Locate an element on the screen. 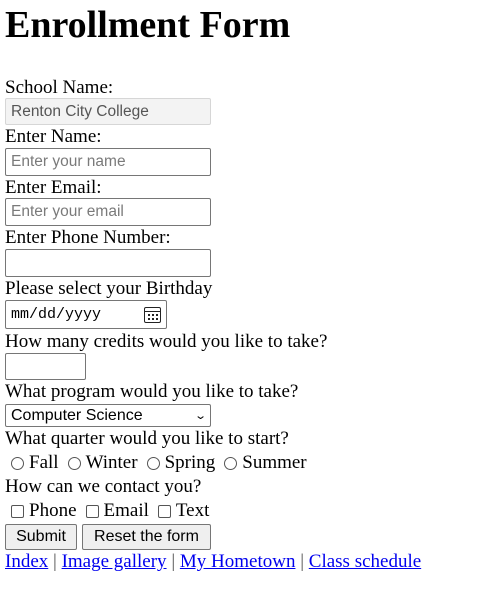  phone-field is located at coordinates (108, 263).